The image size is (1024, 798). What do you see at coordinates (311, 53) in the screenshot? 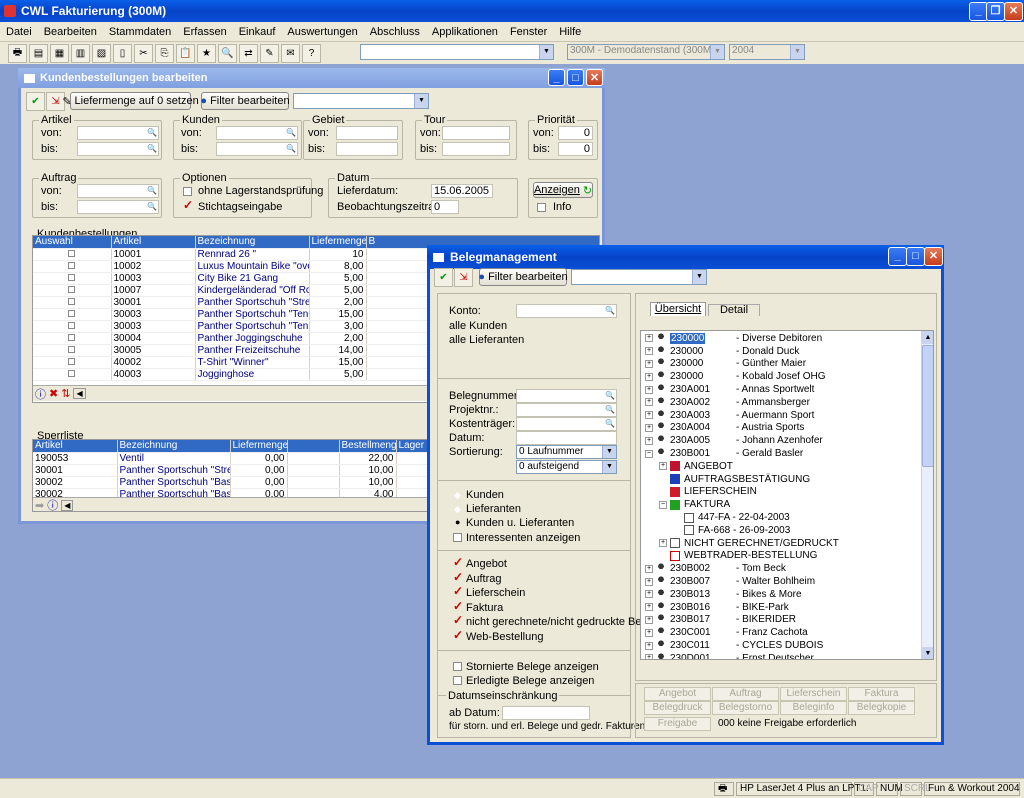
I see `help-icon: ?` at bounding box center [311, 53].